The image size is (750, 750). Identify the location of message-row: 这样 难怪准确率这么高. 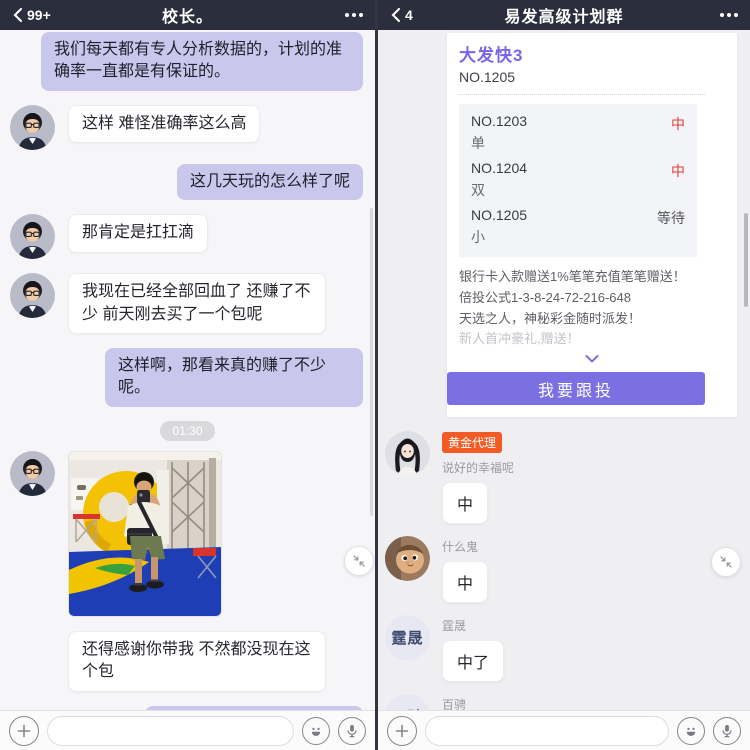
(187, 127).